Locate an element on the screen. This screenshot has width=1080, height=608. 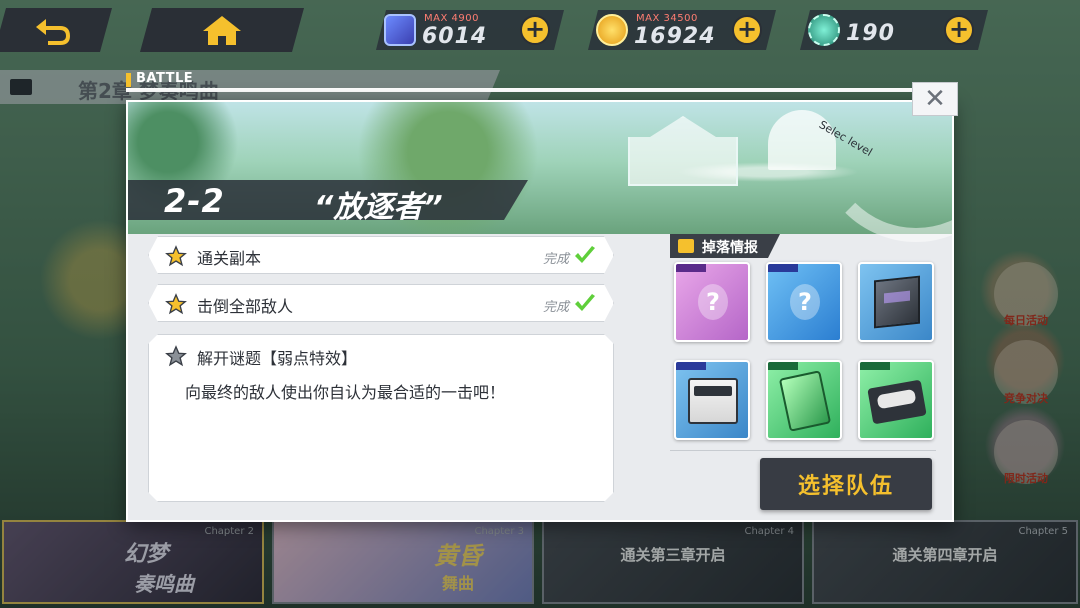
drop-item-supply-box is located at coordinates (712, 400).